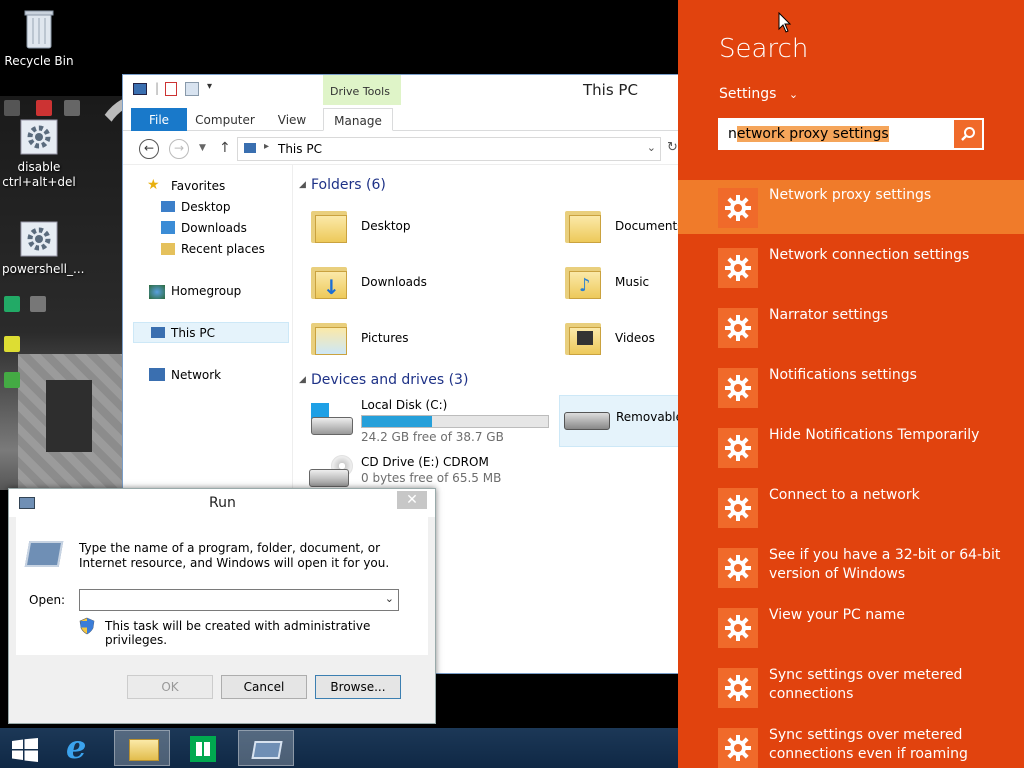 The image size is (1024, 768). I want to click on nav-network: Network, so click(196, 375).